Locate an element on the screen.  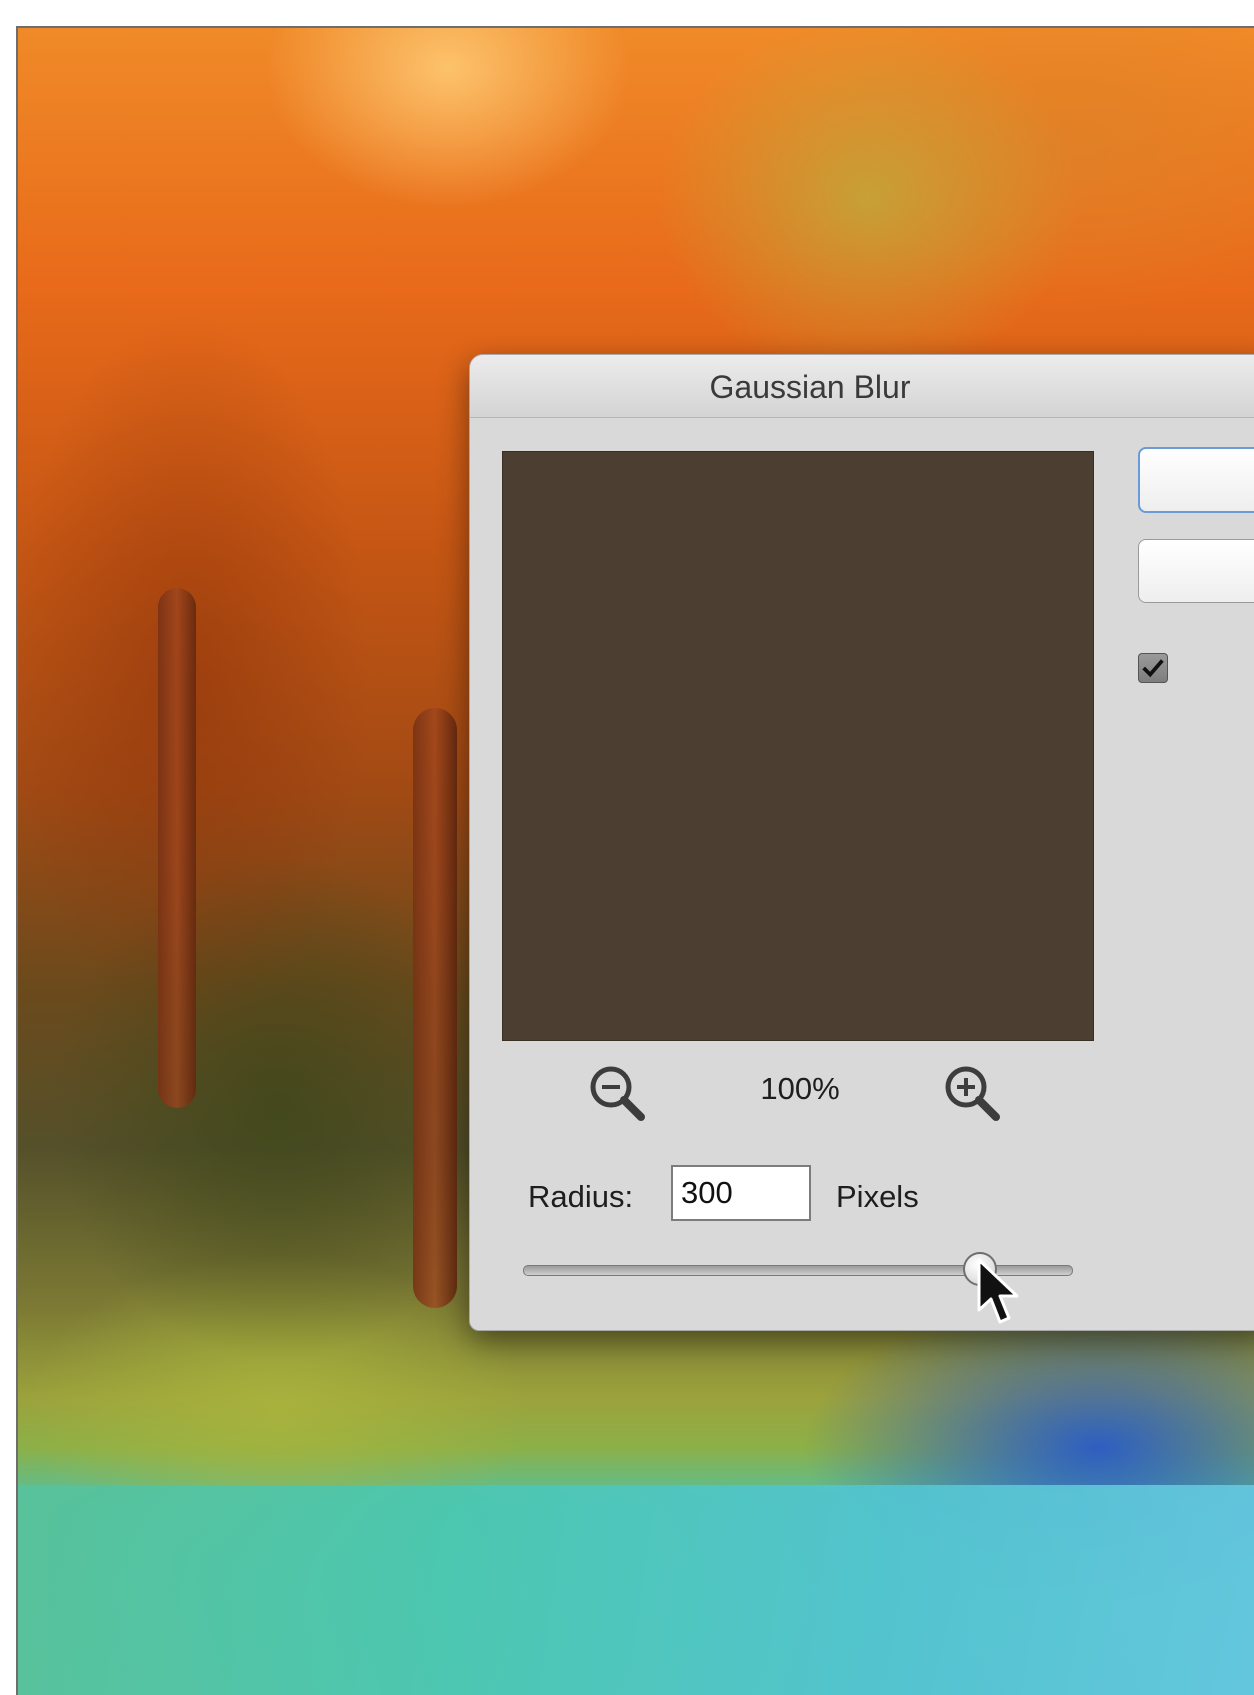
dialog-title: Gaussian Blur is located at coordinates (810, 387).